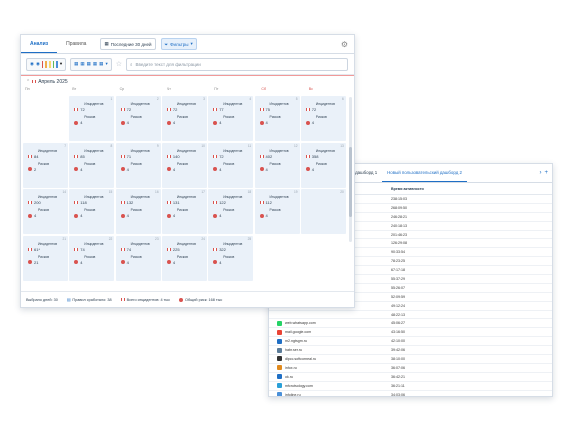 The height and width of the screenshot is (431, 570). I want to click on grid-toggle: ▦ ▦ ▦ ▦ ▦ ▾, so click(91, 64).